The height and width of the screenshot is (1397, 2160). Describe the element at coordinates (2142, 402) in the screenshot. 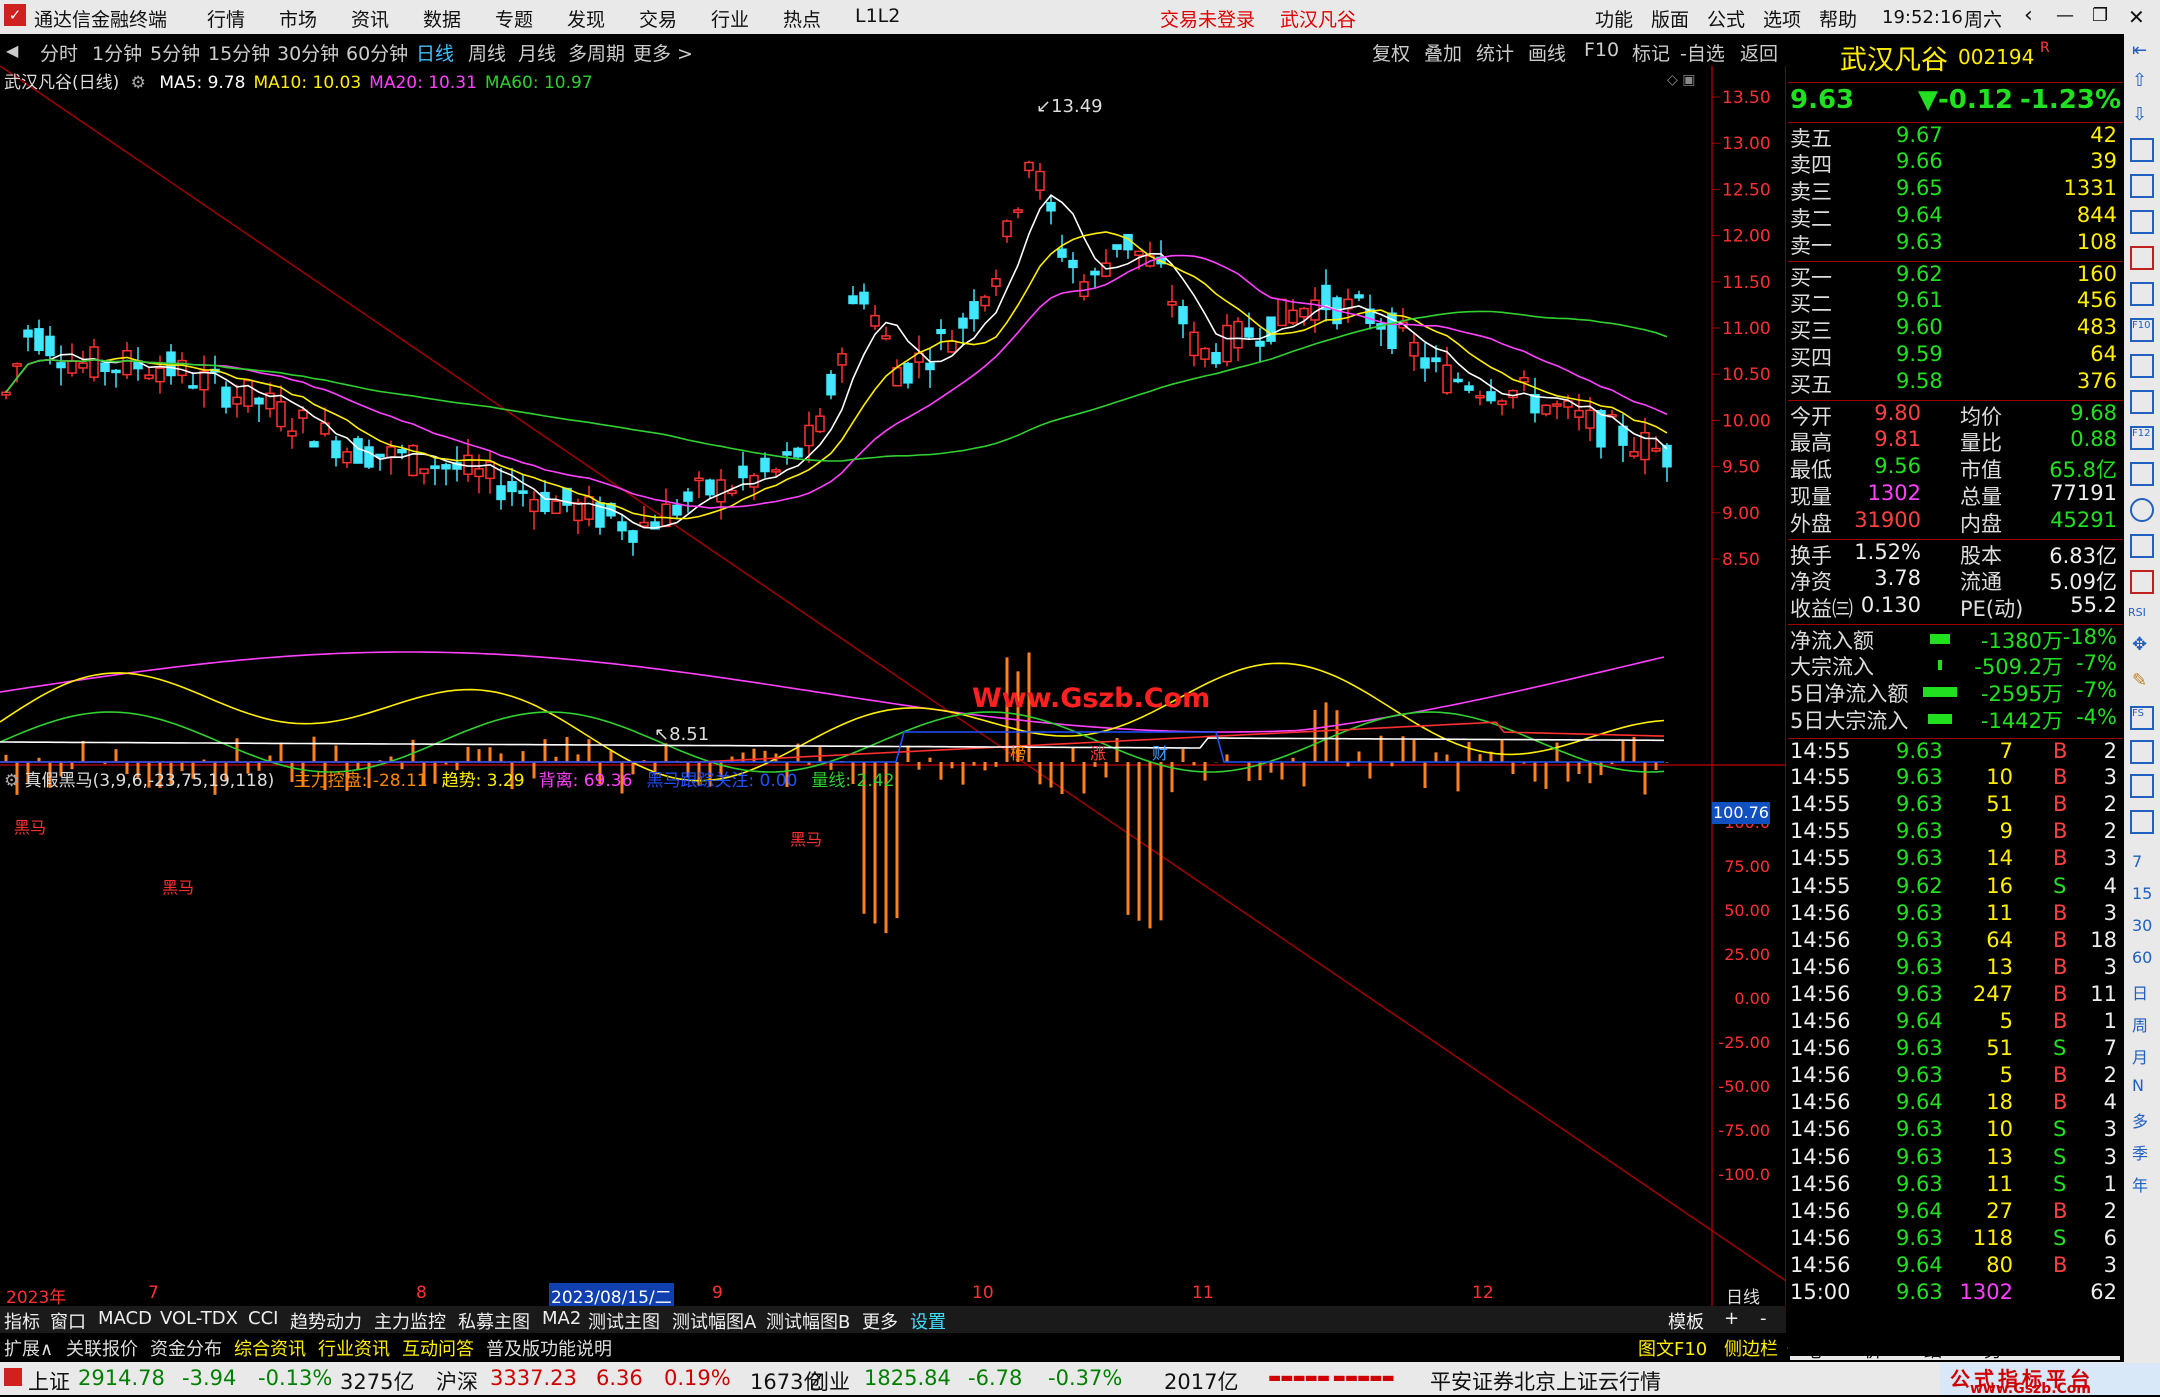

I see `doc-icon` at that location.